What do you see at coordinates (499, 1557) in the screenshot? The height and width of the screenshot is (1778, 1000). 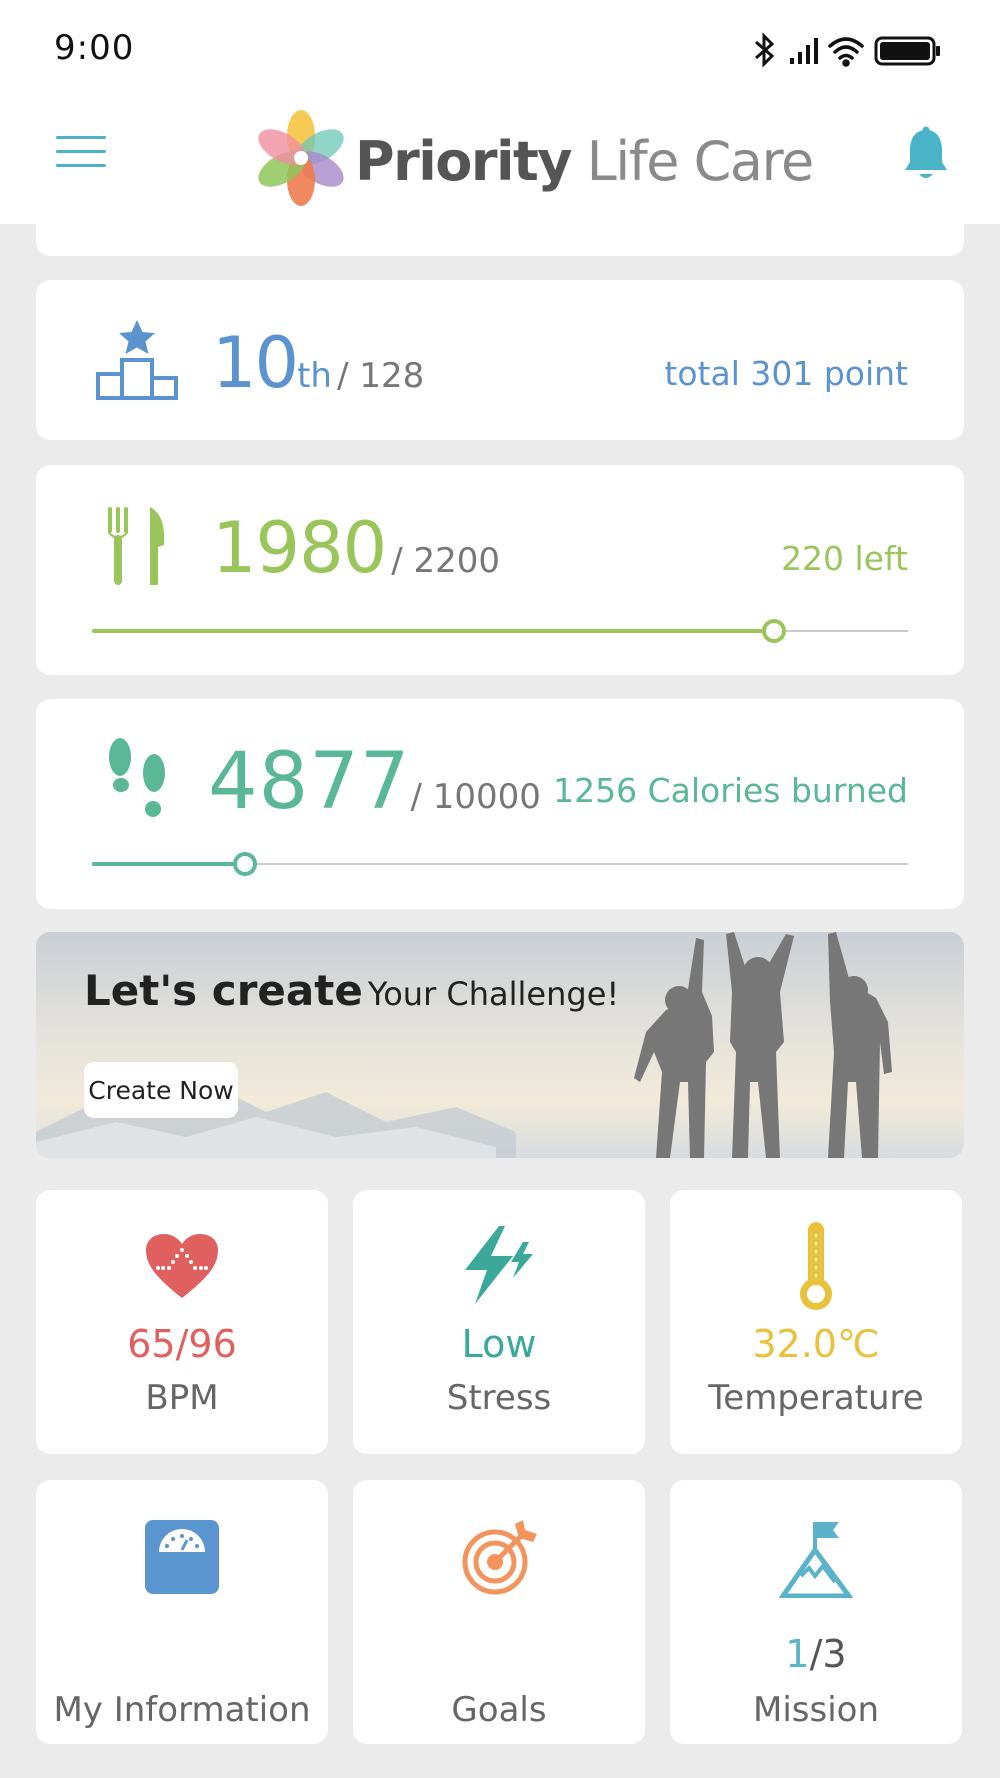 I see `target-goal-icon` at bounding box center [499, 1557].